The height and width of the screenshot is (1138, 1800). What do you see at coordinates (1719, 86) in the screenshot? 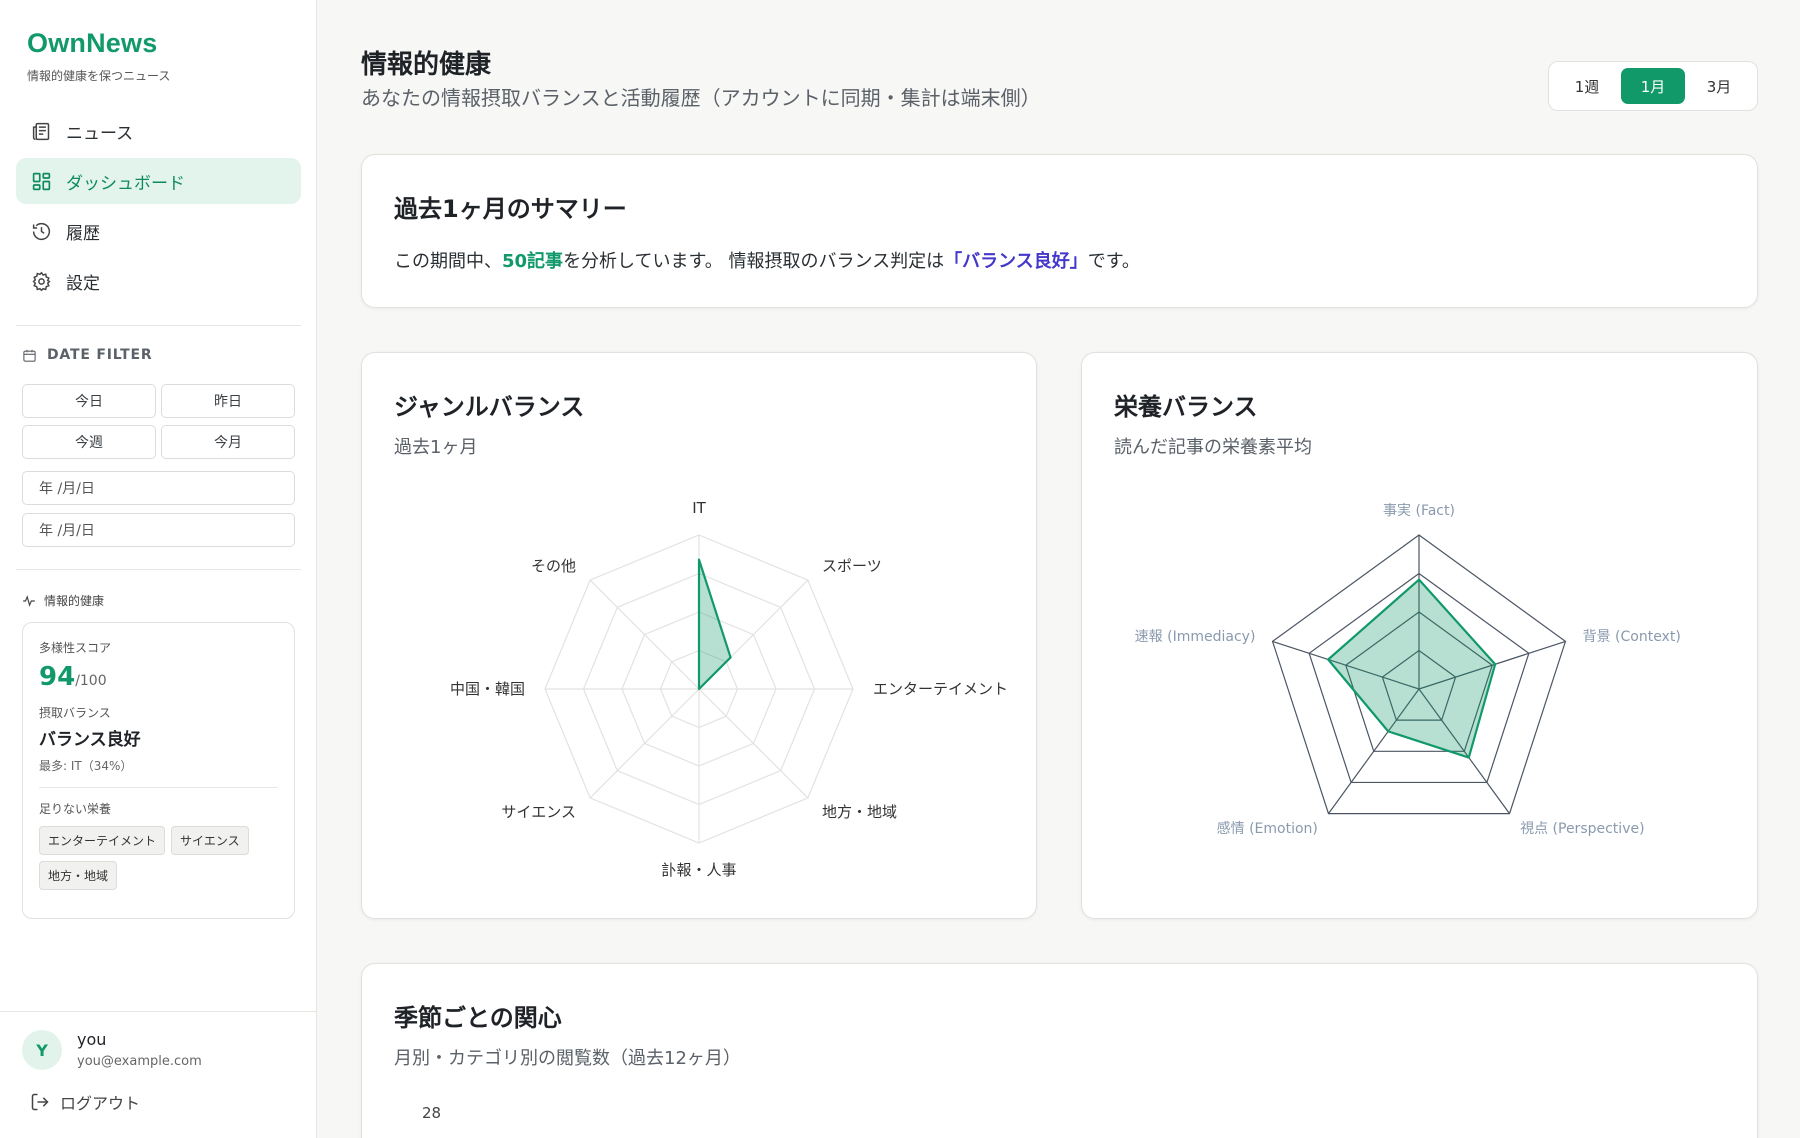
I see `range-3month-button: 3月` at bounding box center [1719, 86].